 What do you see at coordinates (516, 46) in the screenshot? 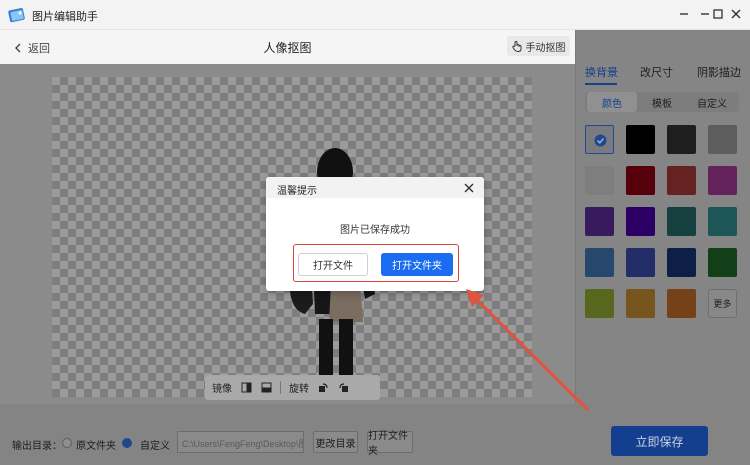
I see `hand-icon` at bounding box center [516, 46].